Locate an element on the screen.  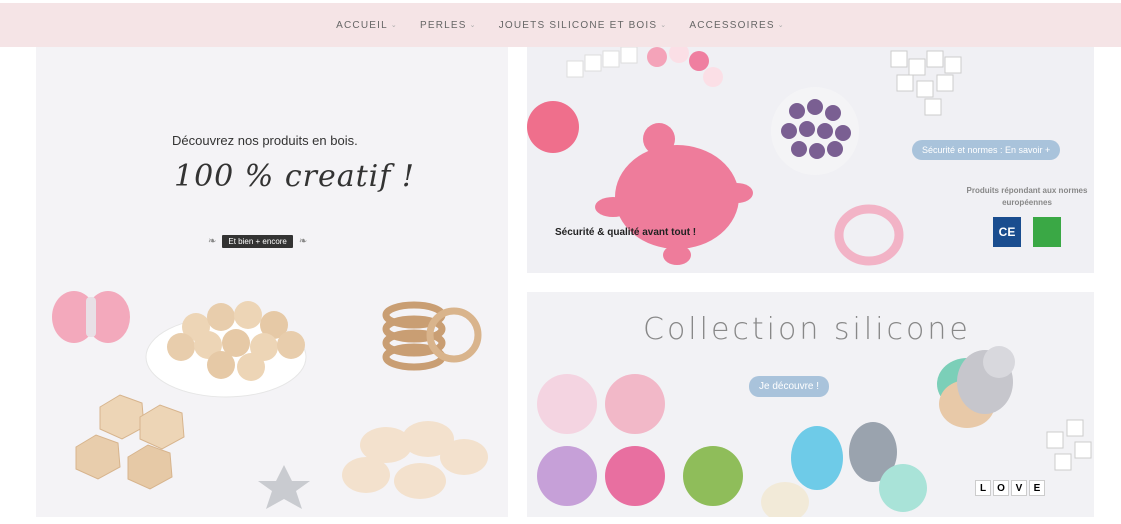
nav-item-accueil: ACCUEIL ⌄ is located at coordinates (367, 25).